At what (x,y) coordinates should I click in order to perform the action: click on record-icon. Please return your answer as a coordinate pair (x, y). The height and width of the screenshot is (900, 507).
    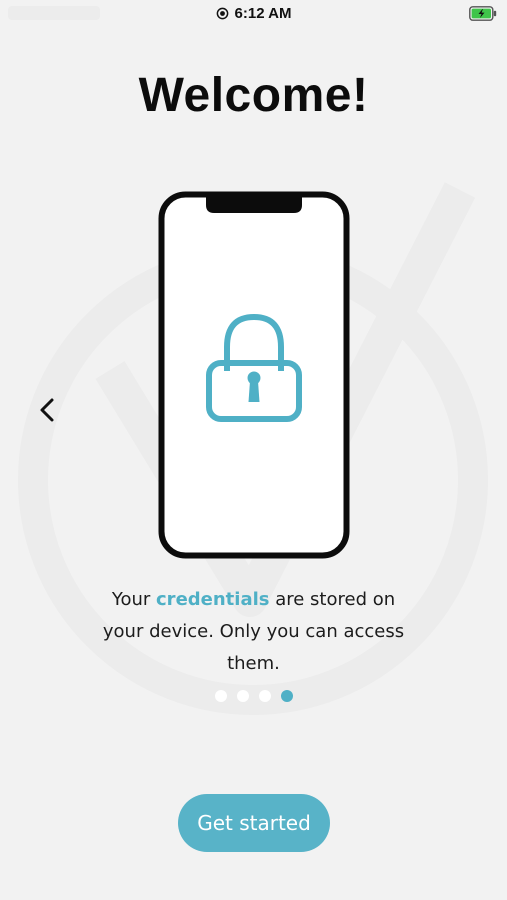
    Looking at the image, I should click on (222, 13).